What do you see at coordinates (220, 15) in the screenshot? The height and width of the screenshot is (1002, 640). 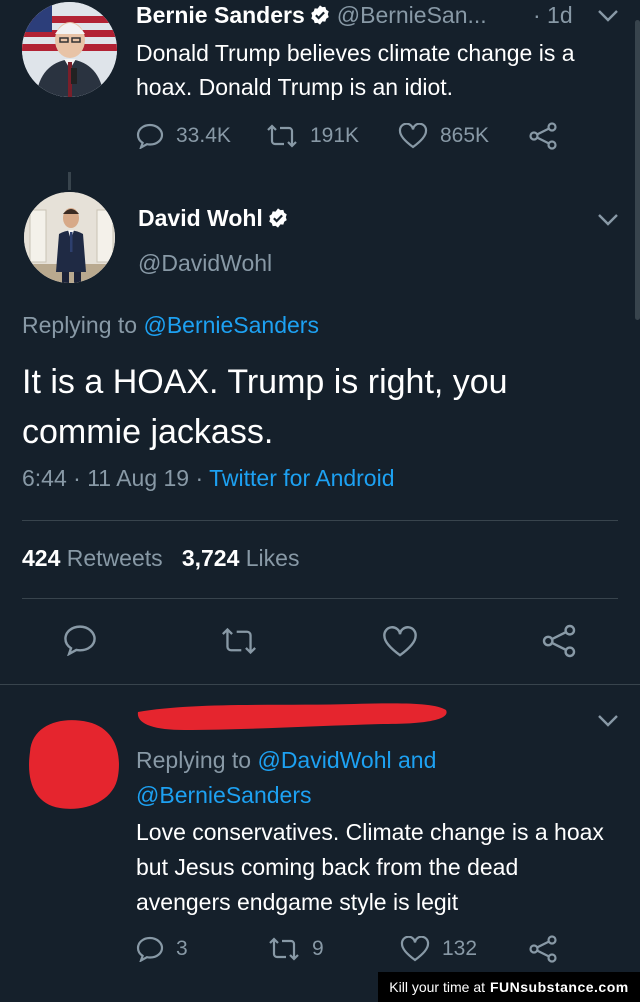 I see `author-name: Bernie Sanders` at bounding box center [220, 15].